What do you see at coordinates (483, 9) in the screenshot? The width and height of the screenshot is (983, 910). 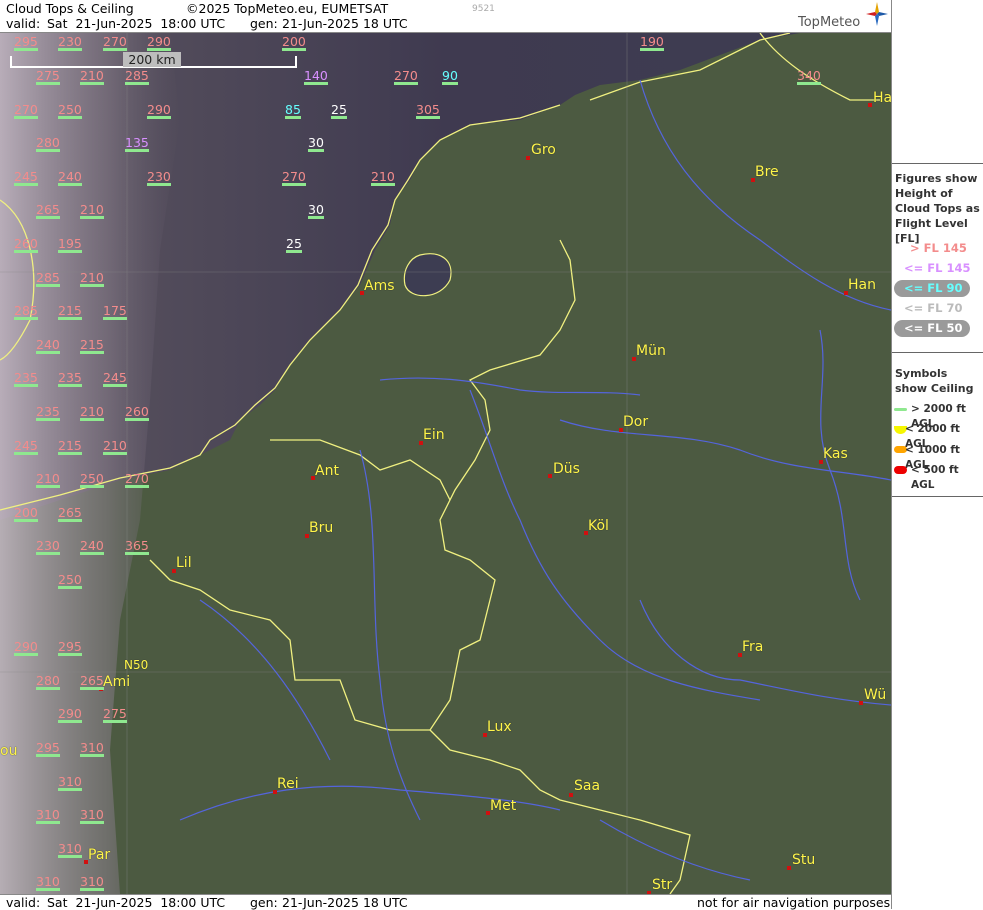 I see `image-code: 9521` at bounding box center [483, 9].